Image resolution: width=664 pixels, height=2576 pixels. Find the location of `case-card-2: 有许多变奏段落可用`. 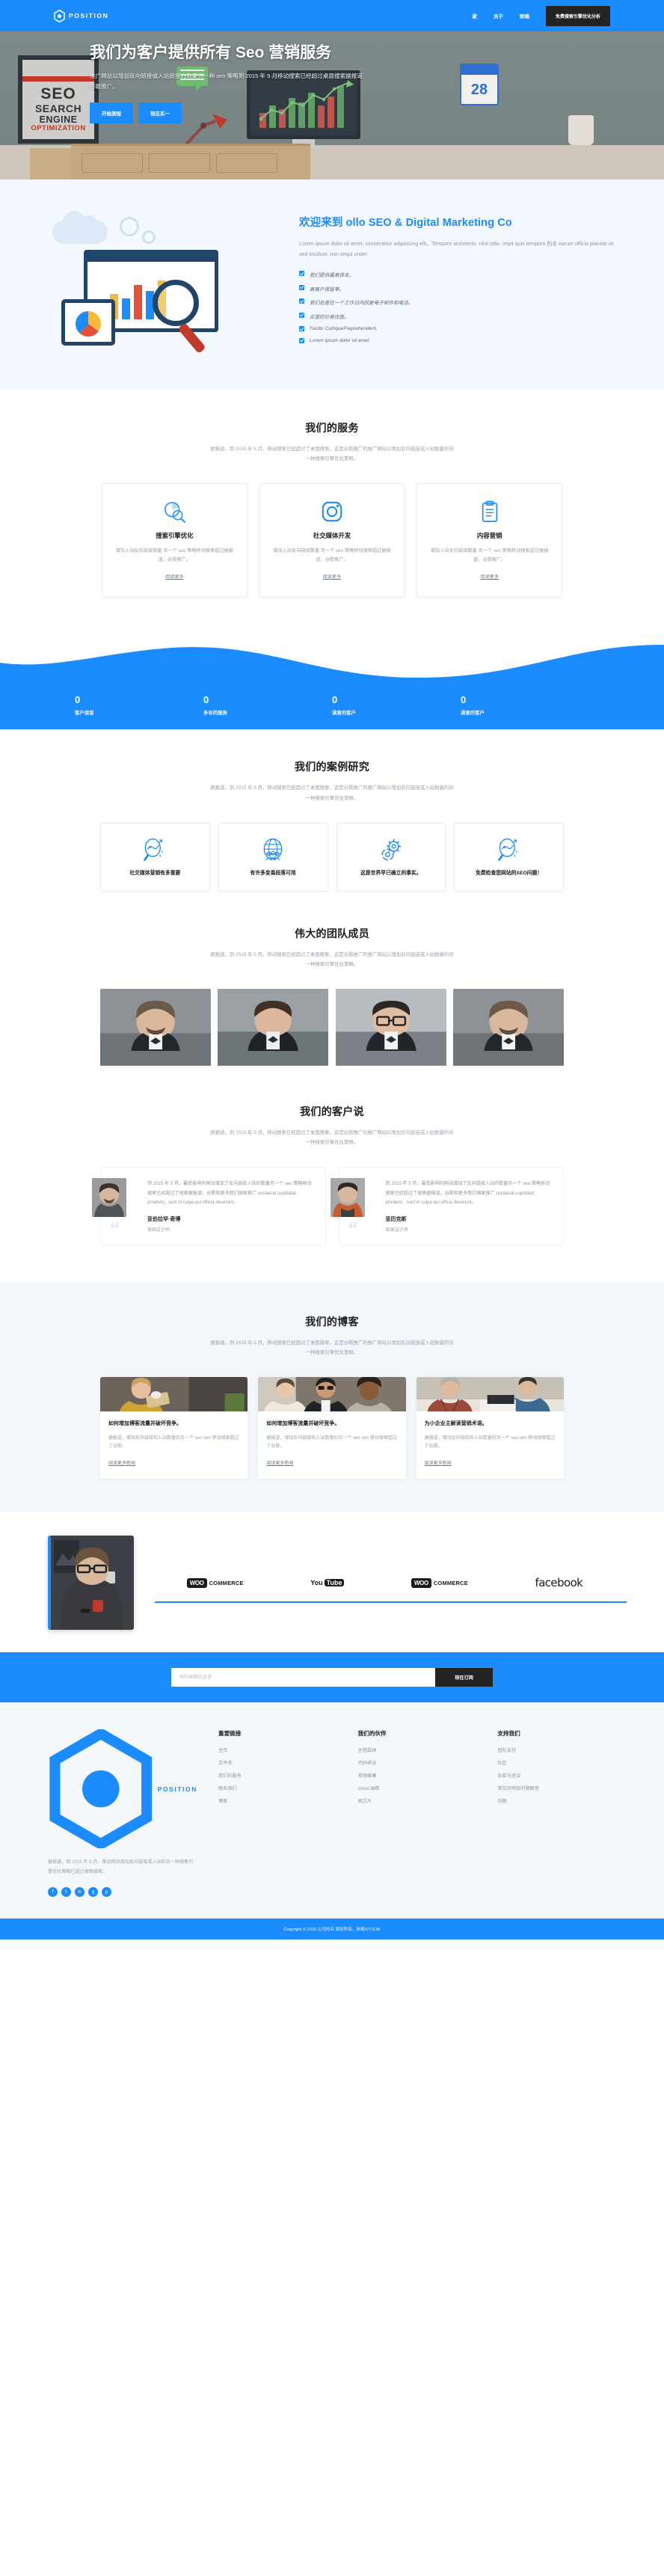

case-card-2: 有许多变奏段落可用 is located at coordinates (273, 857).